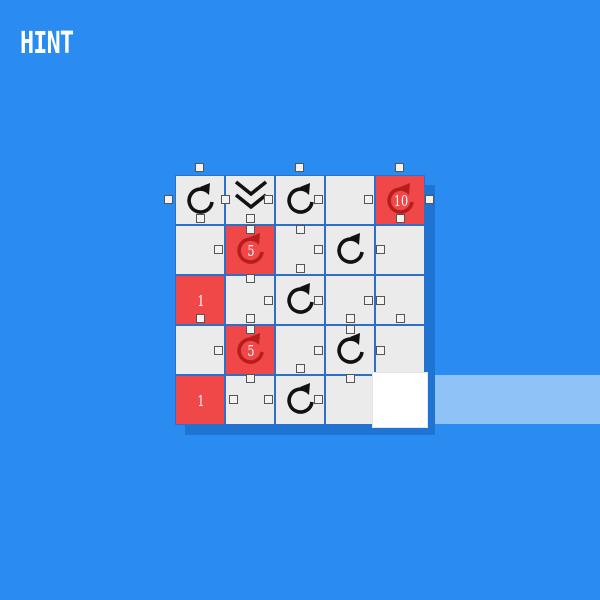 The image size is (600, 600). What do you see at coordinates (513, 399) in the screenshot?
I see `slide-track` at bounding box center [513, 399].